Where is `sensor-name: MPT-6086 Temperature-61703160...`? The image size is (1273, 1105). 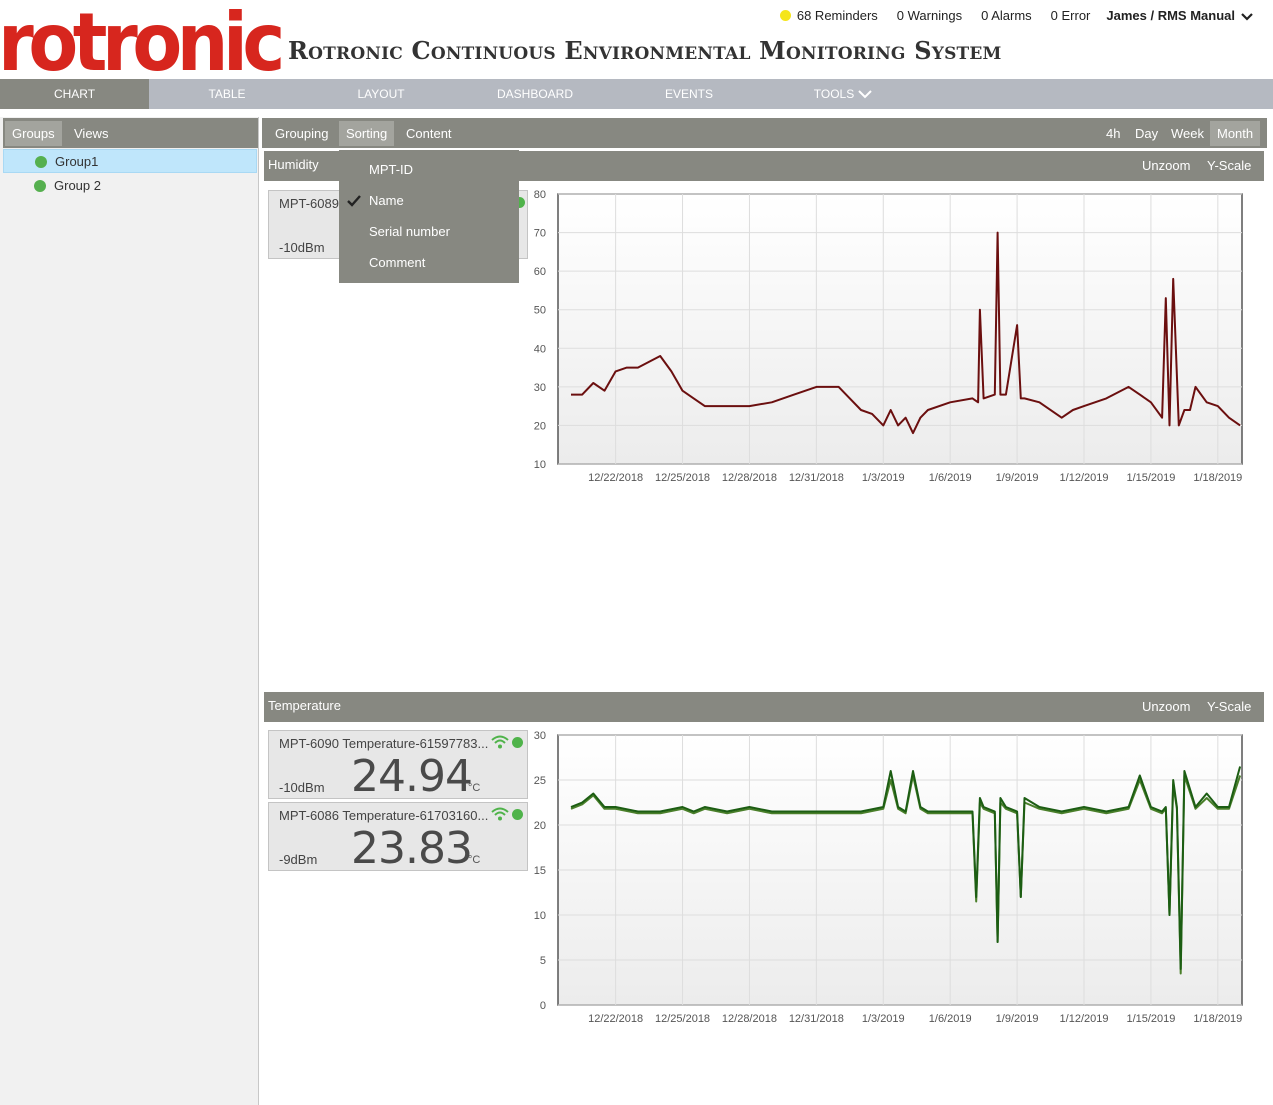 sensor-name: MPT-6086 Temperature-61703160... is located at coordinates (384, 815).